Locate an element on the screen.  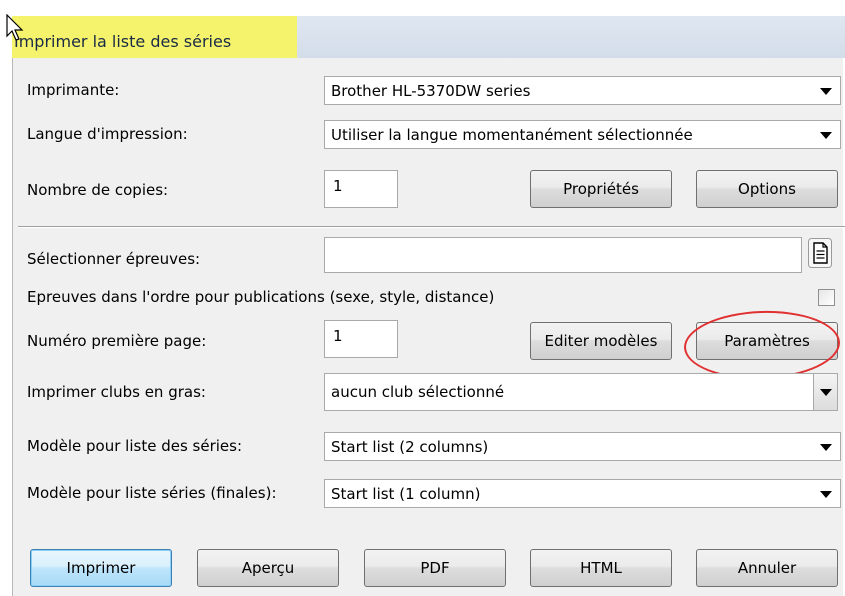
template-label: Modèle pour liste des séries: is located at coordinates (135, 446).